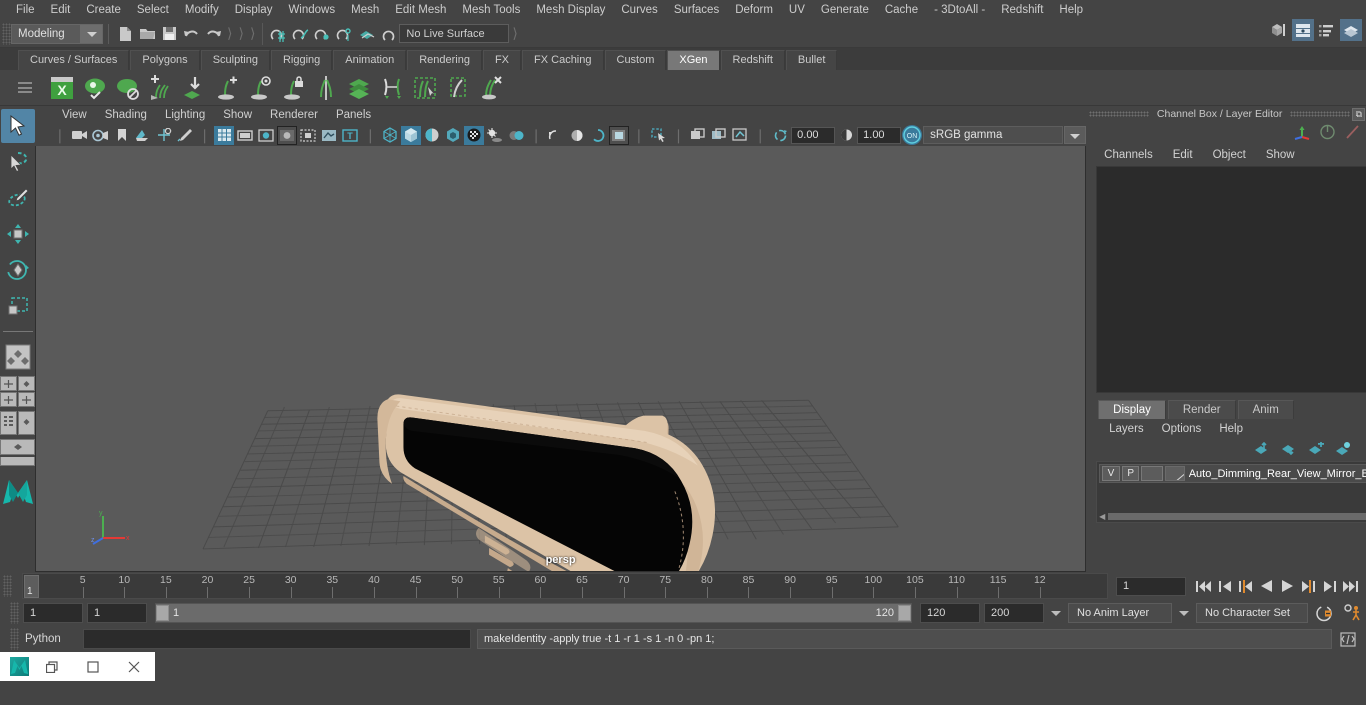 This screenshot has height=705, width=1366. I want to click on shelf-tab-fx: FX, so click(502, 60).